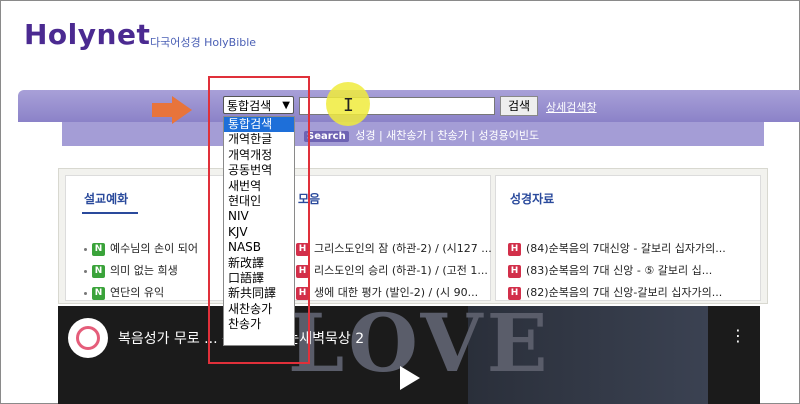 The image size is (800, 404). Describe the element at coordinates (259, 278) in the screenshot. I see `dropdown-option: 口語譯` at that location.